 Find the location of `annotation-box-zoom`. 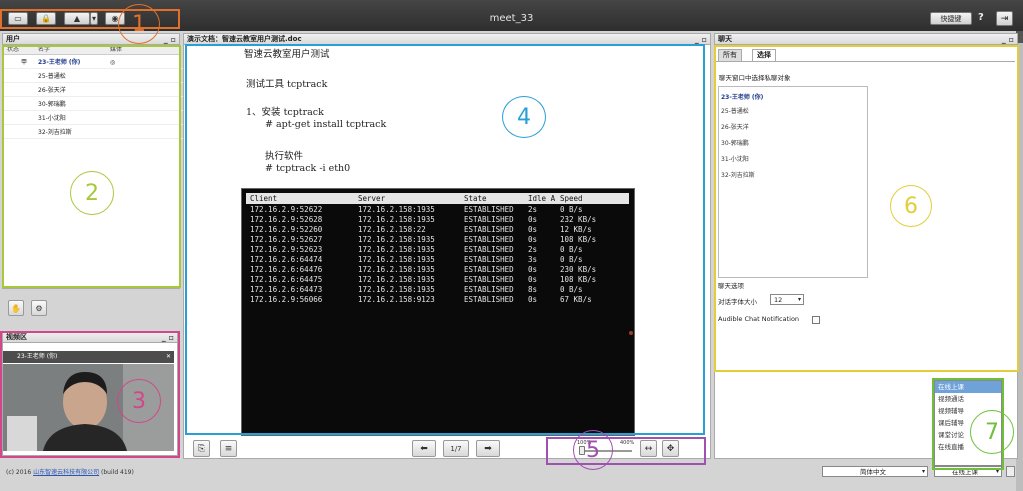

annotation-box-zoom is located at coordinates (626, 451).